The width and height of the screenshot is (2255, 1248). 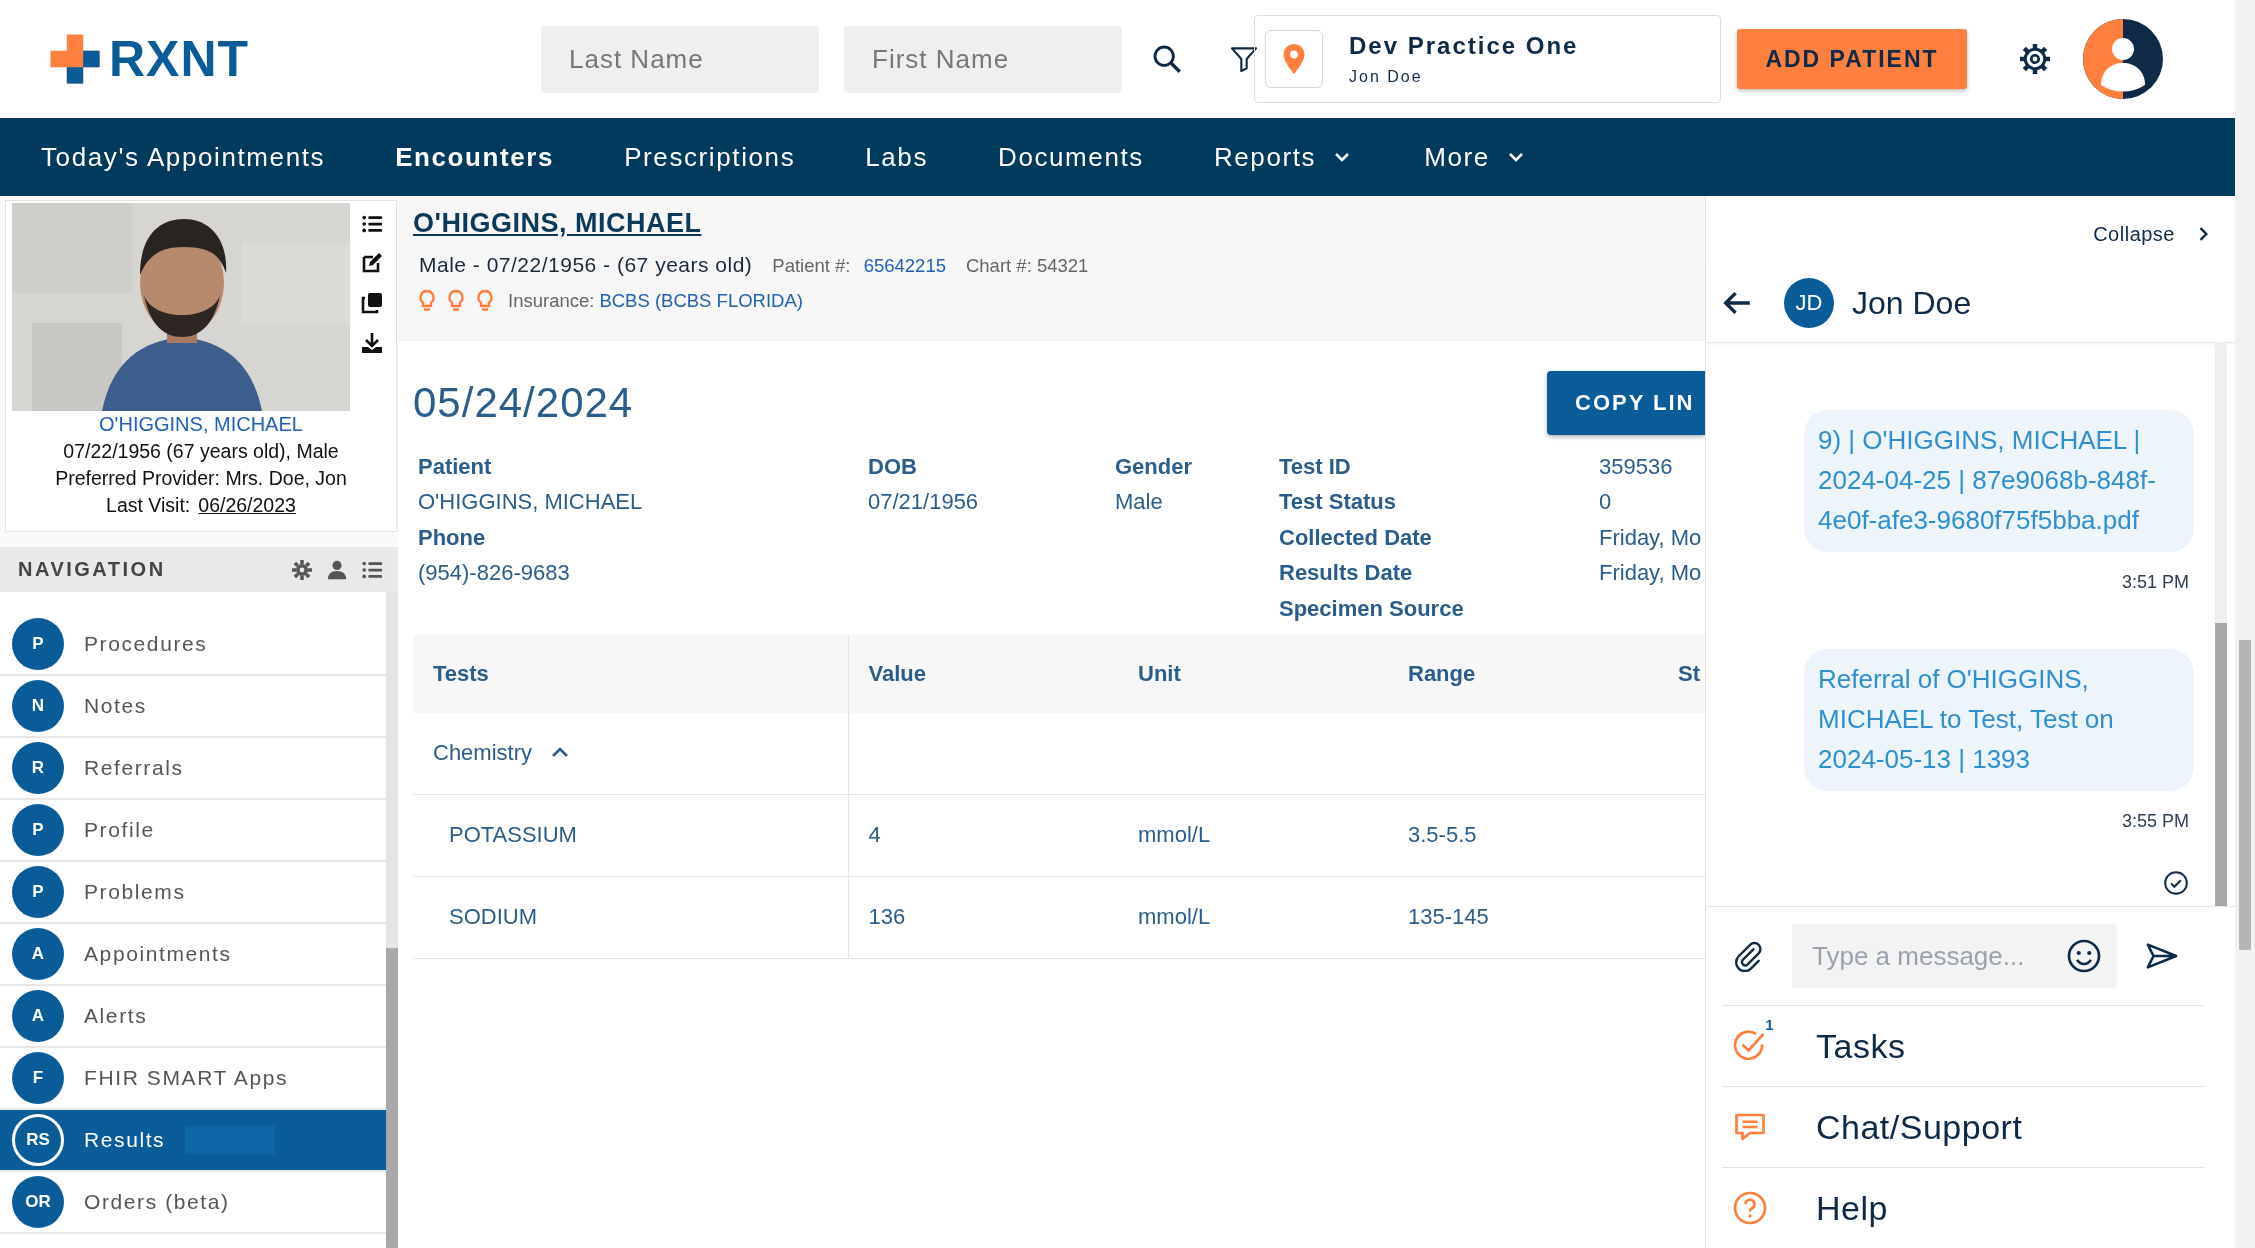 I want to click on practice-selector: Dev Practice One Jon Doe, so click(x=1487, y=59).